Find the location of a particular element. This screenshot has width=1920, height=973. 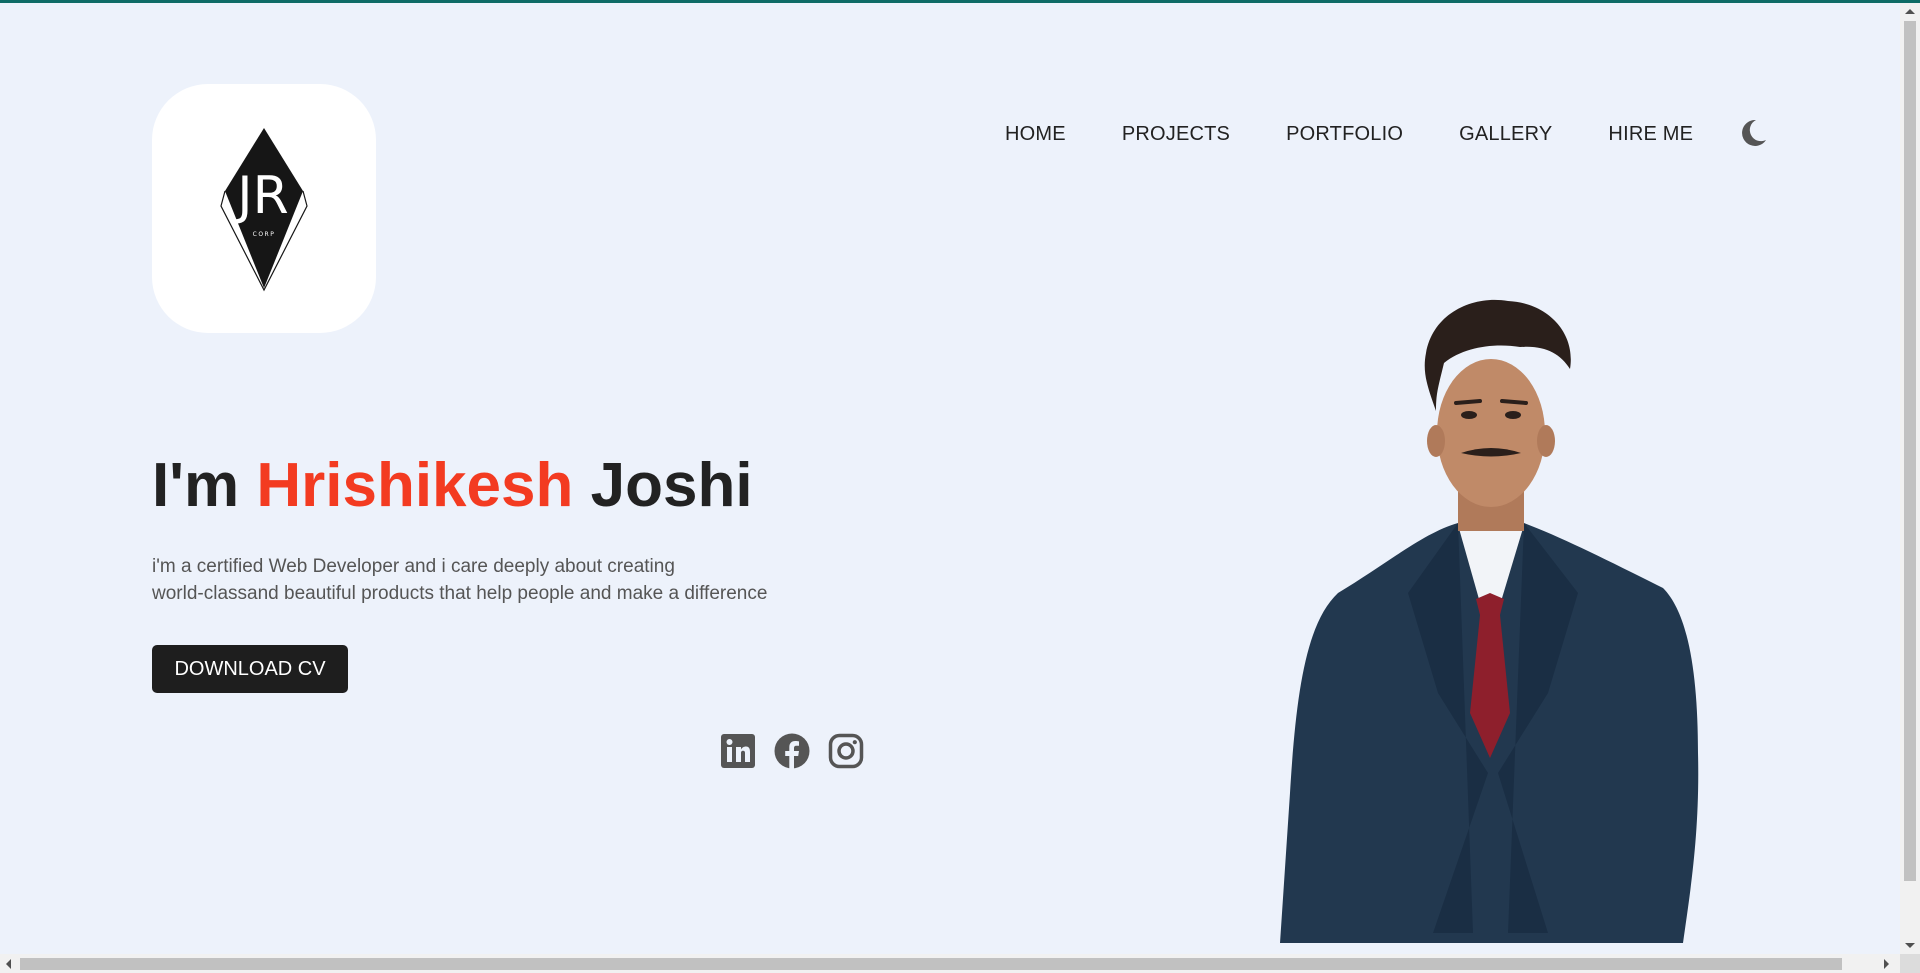

logo-monogram: JR is located at coordinates (261, 196).